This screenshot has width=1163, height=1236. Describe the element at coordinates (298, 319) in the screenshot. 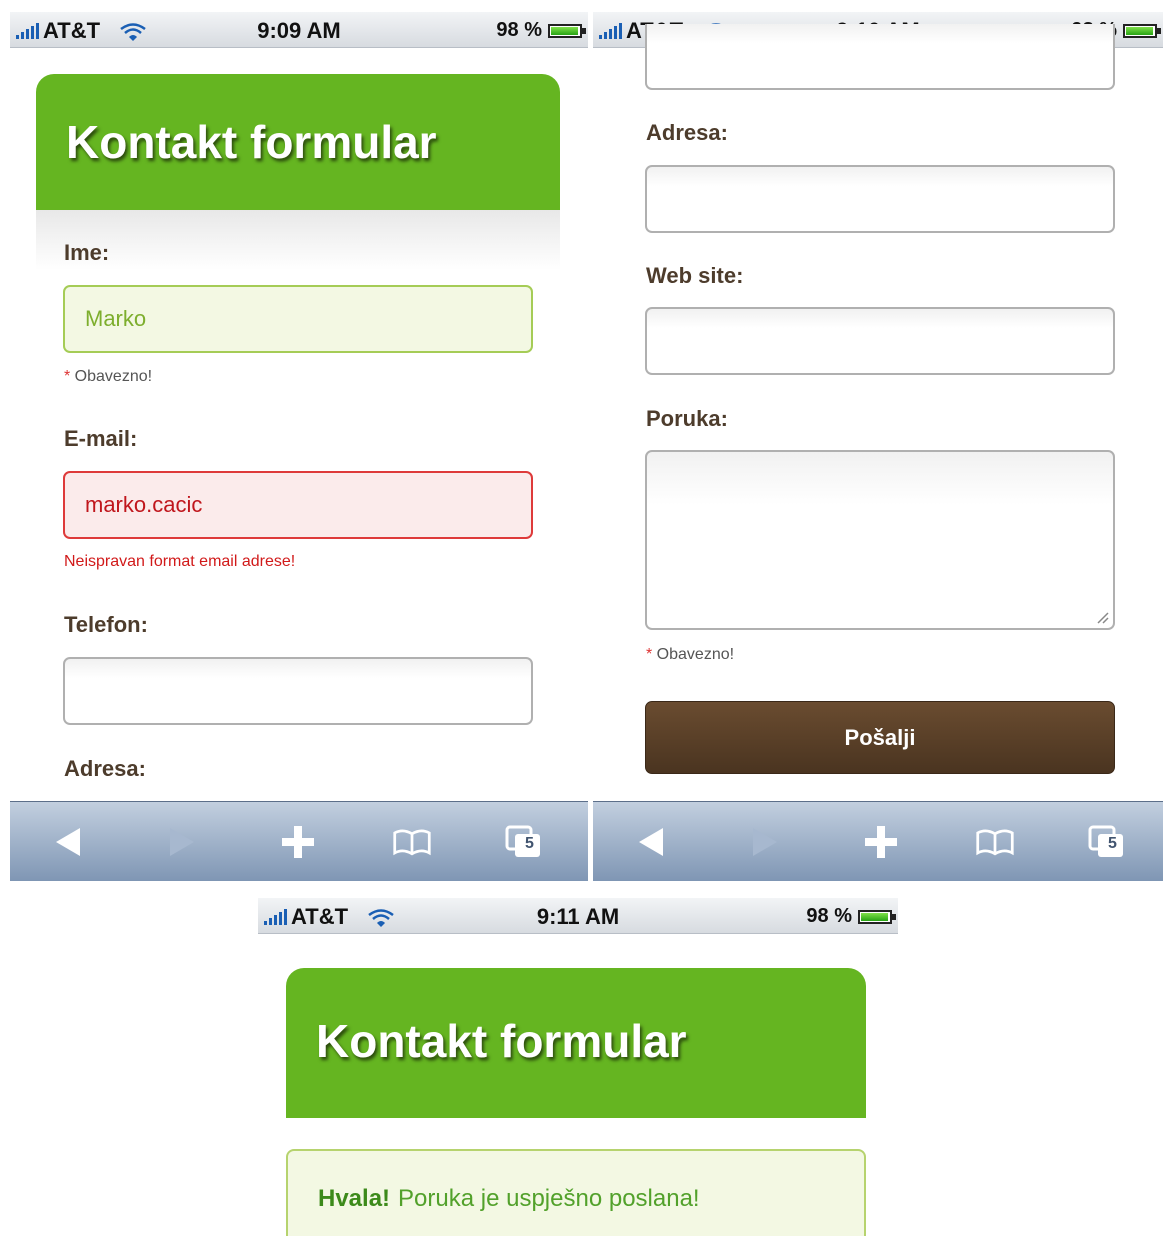

I see `name-input: Marko` at that location.